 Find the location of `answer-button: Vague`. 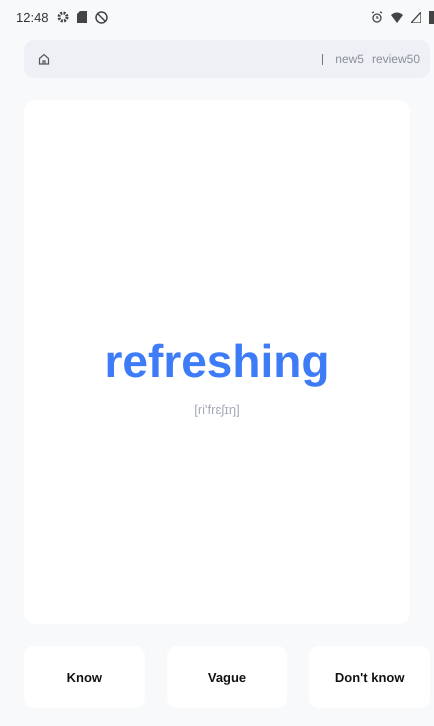

answer-button: Vague is located at coordinates (227, 677).